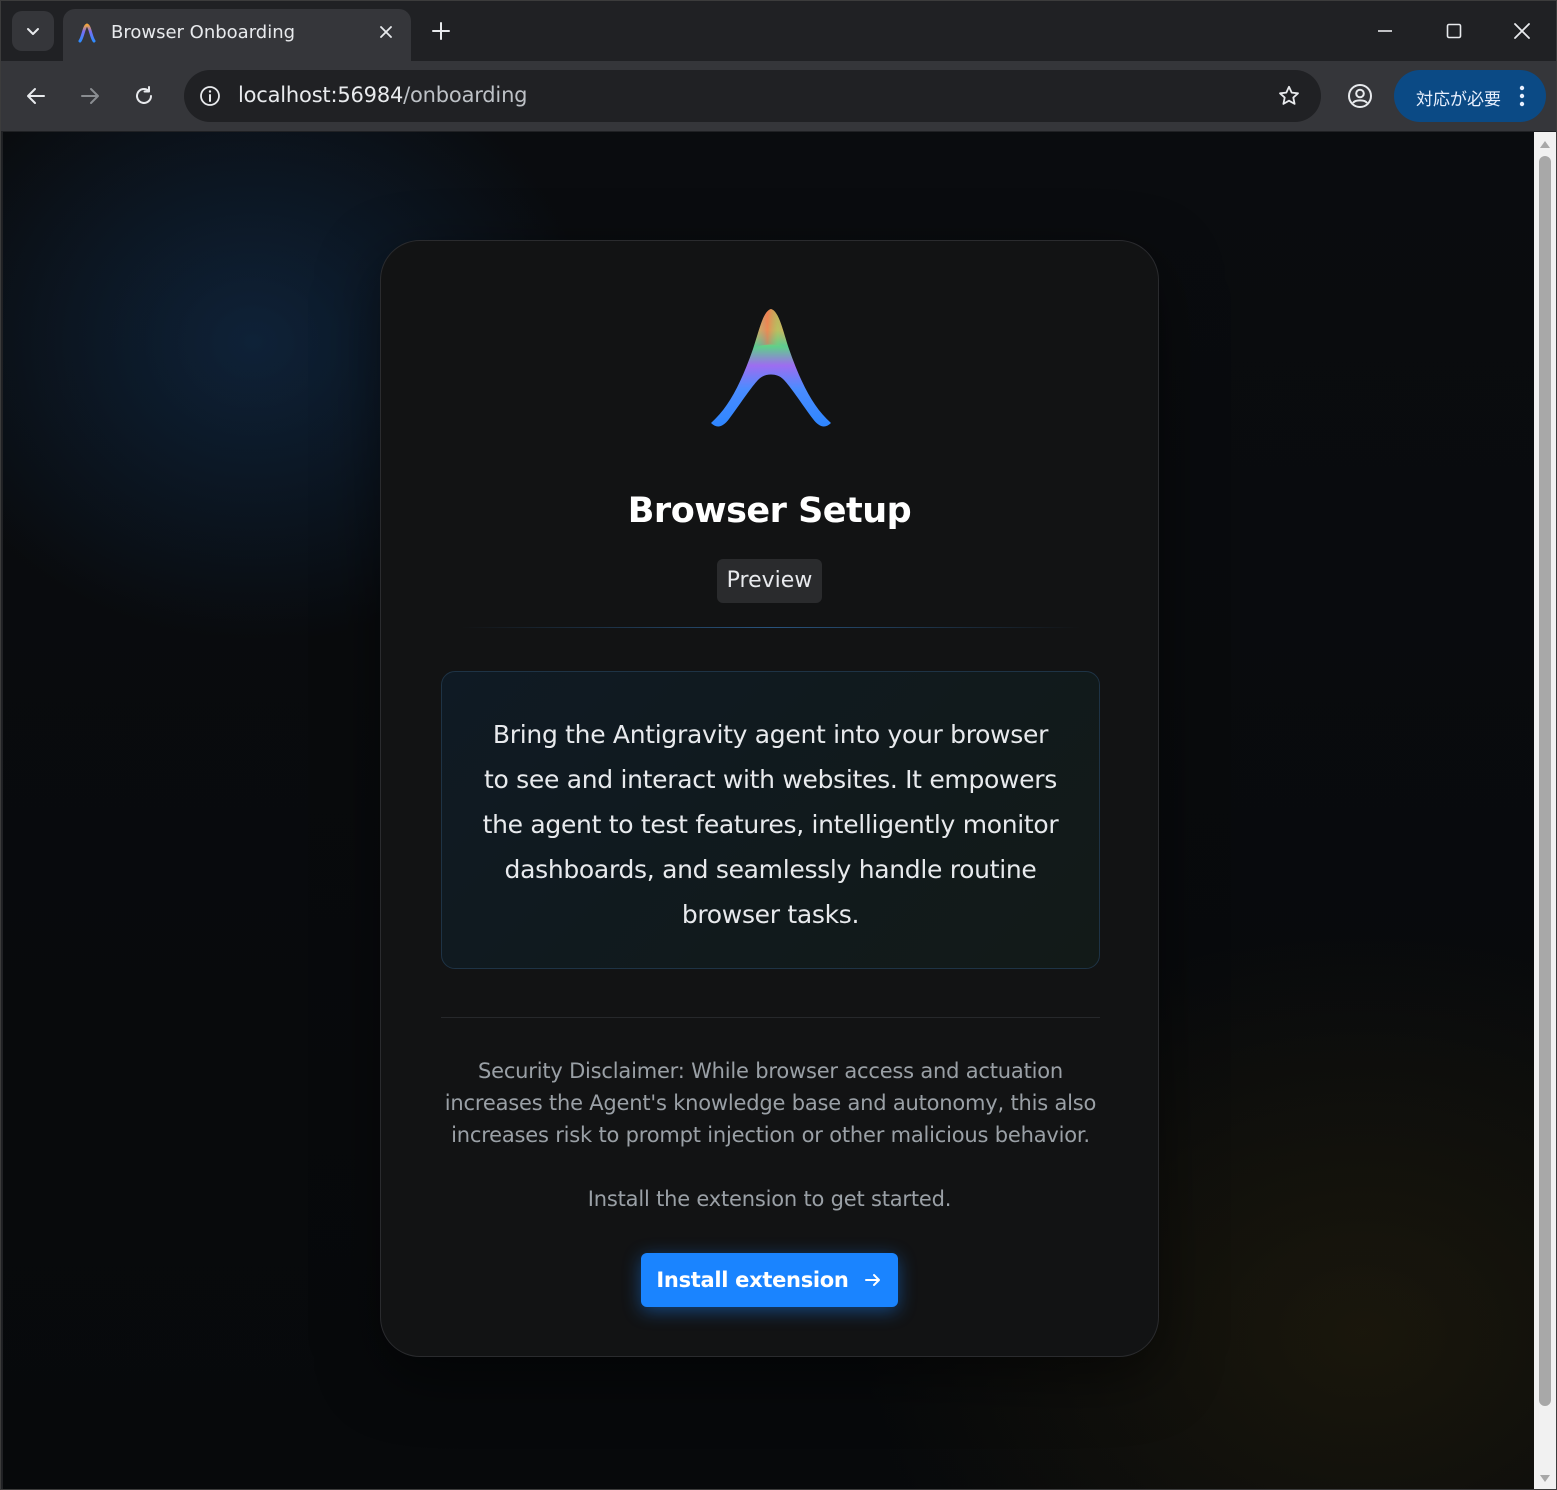 The height and width of the screenshot is (1490, 1557). I want to click on close-window-button, so click(1522, 31).